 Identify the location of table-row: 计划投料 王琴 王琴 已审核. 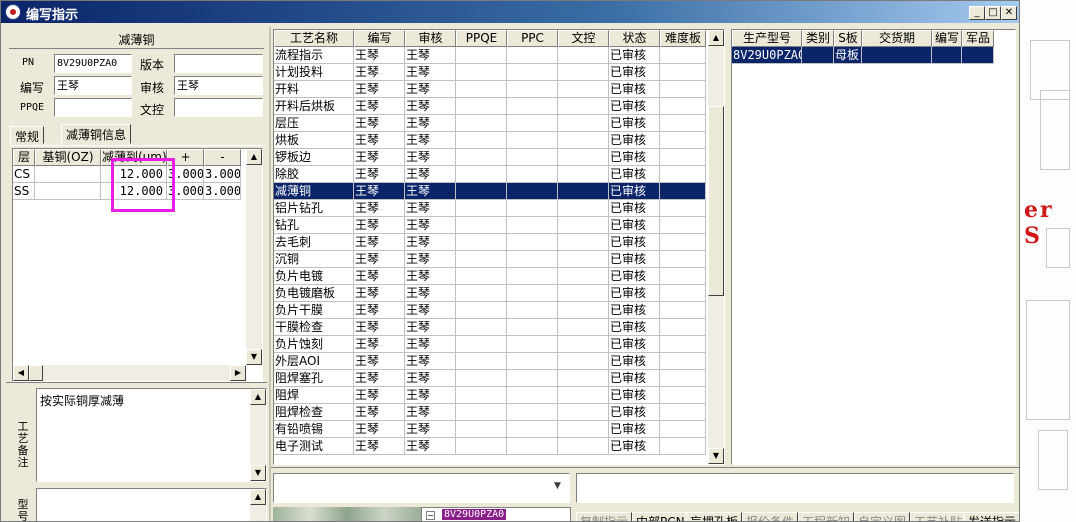
(490, 72).